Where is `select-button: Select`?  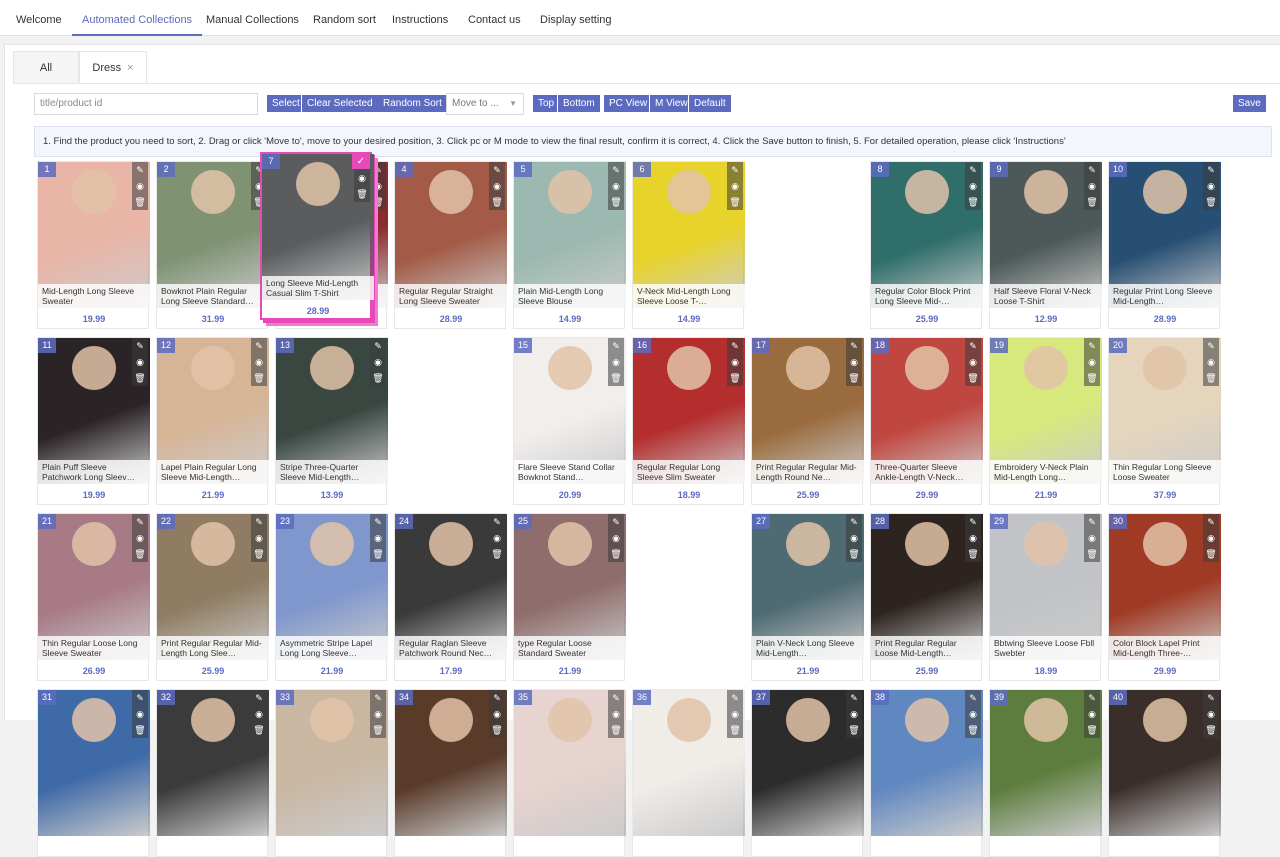 select-button: Select is located at coordinates (286, 103).